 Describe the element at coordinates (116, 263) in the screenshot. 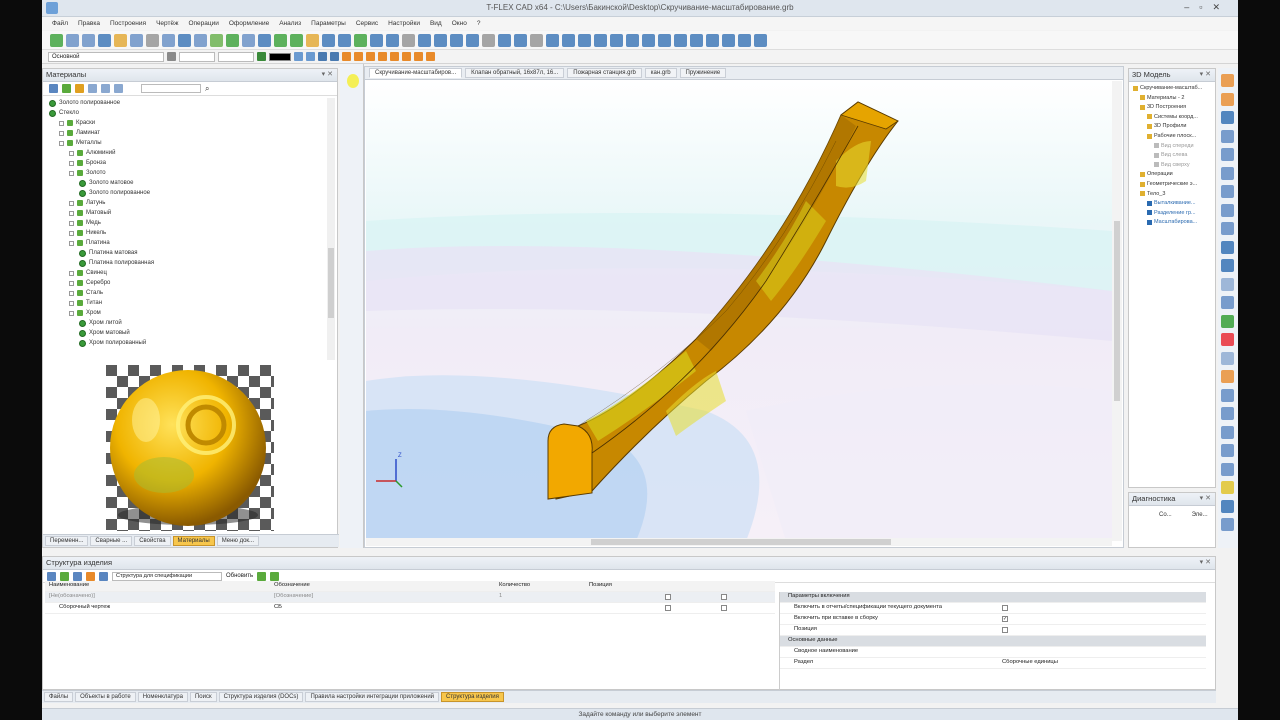

I see `materials-tree-item: Платина полированная` at that location.